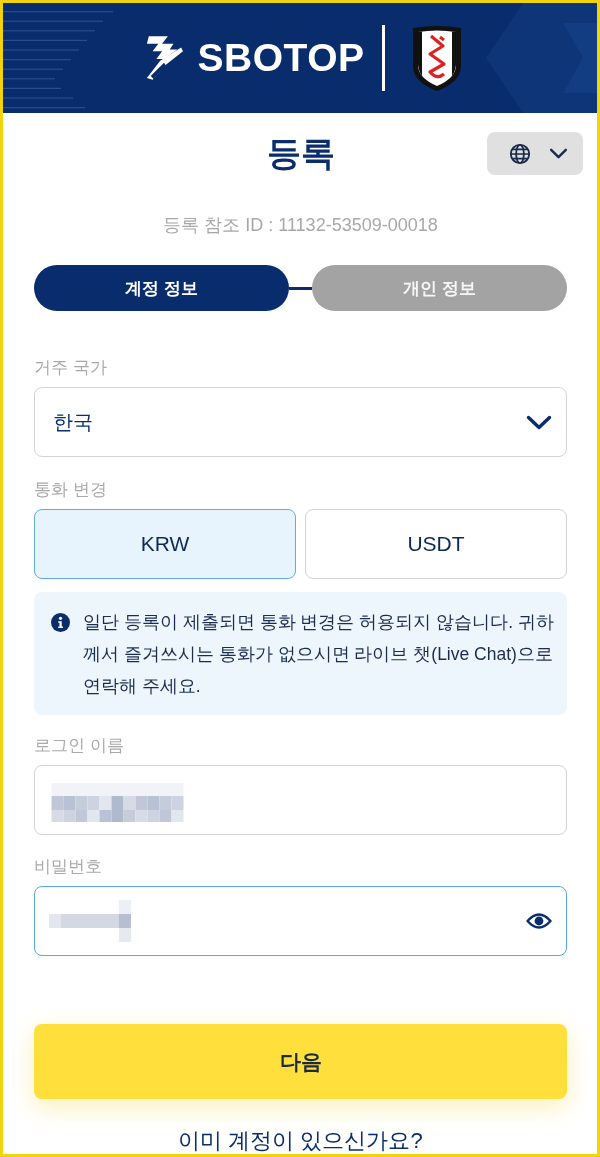 The image size is (600, 1157). What do you see at coordinates (300, 800) in the screenshot?
I see `text-input-field` at bounding box center [300, 800].